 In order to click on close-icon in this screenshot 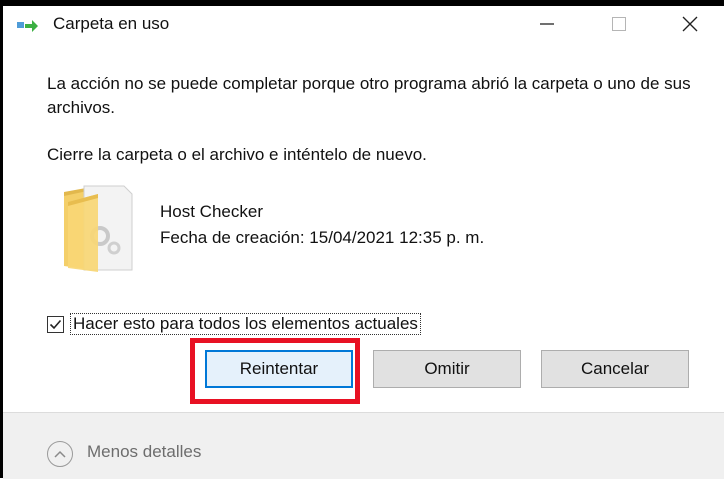, I will do `click(690, 24)`.